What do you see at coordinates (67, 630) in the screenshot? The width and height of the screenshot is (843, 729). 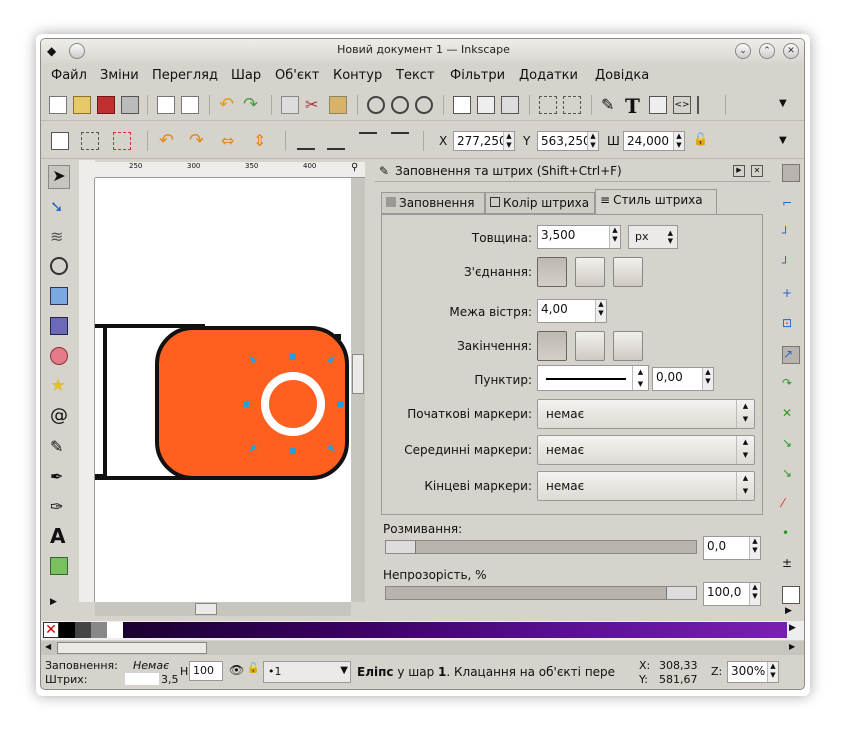 I see `black-swatch` at bounding box center [67, 630].